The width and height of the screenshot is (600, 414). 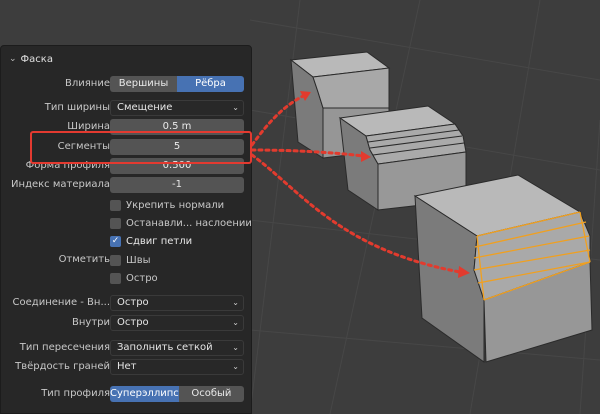 I want to click on material-index-label: Индекс материала, so click(x=60, y=184).